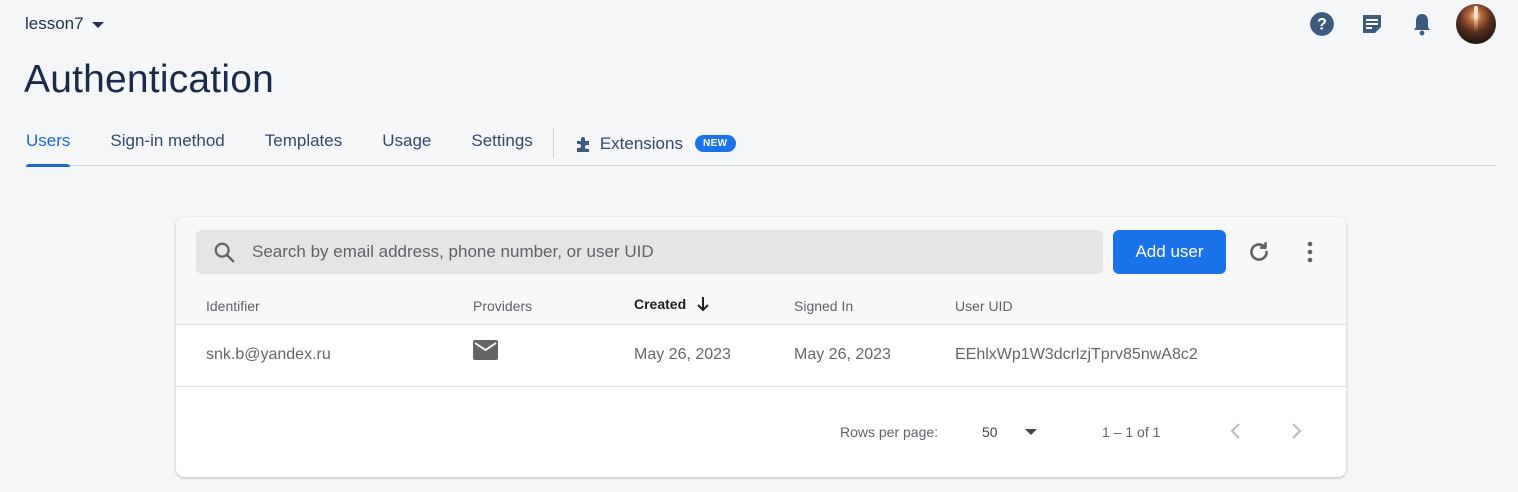 The width and height of the screenshot is (1518, 492). I want to click on tab-extensions-label: Extensions, so click(641, 143).